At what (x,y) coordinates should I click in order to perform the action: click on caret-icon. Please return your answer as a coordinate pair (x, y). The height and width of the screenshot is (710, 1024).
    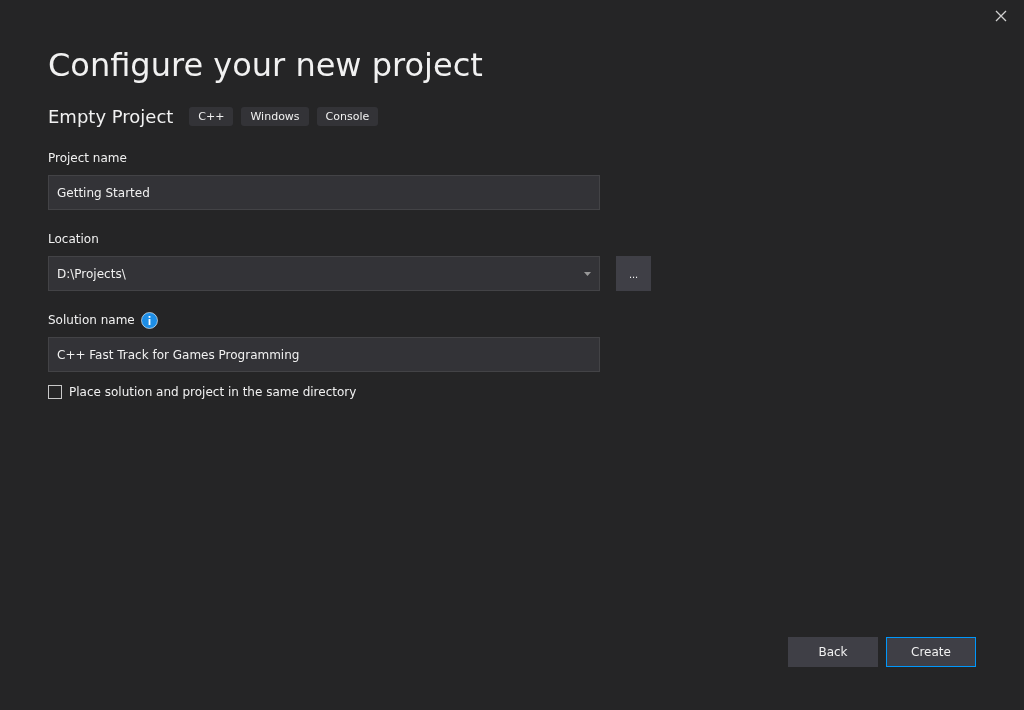
    Looking at the image, I should click on (587, 273).